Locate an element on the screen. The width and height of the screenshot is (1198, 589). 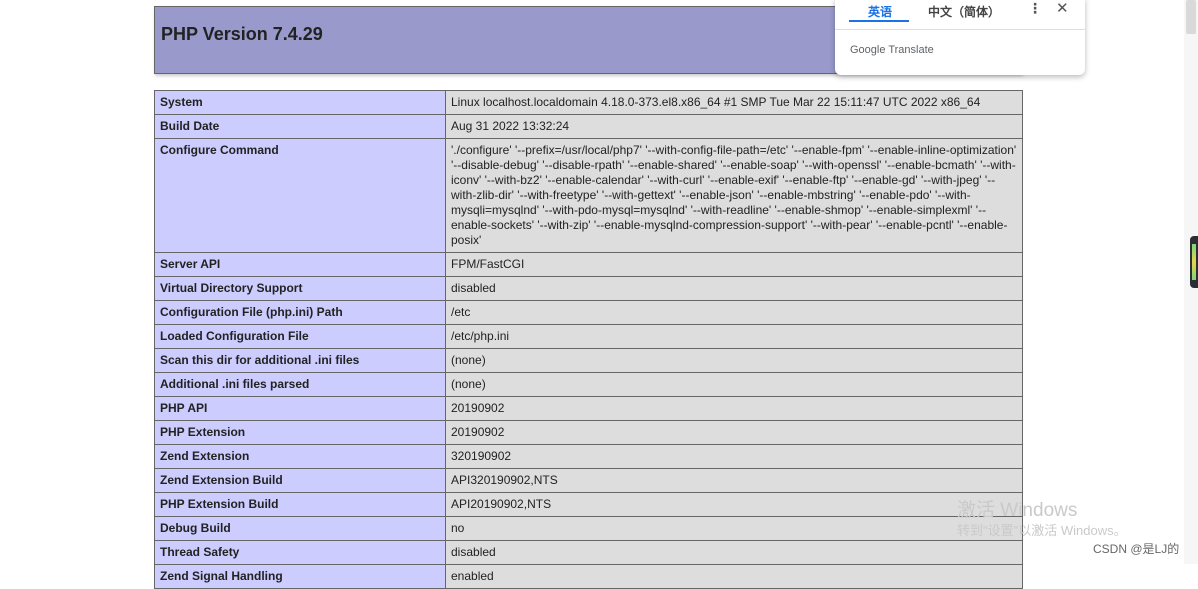
row-value: API320190902,NTS is located at coordinates (734, 480).